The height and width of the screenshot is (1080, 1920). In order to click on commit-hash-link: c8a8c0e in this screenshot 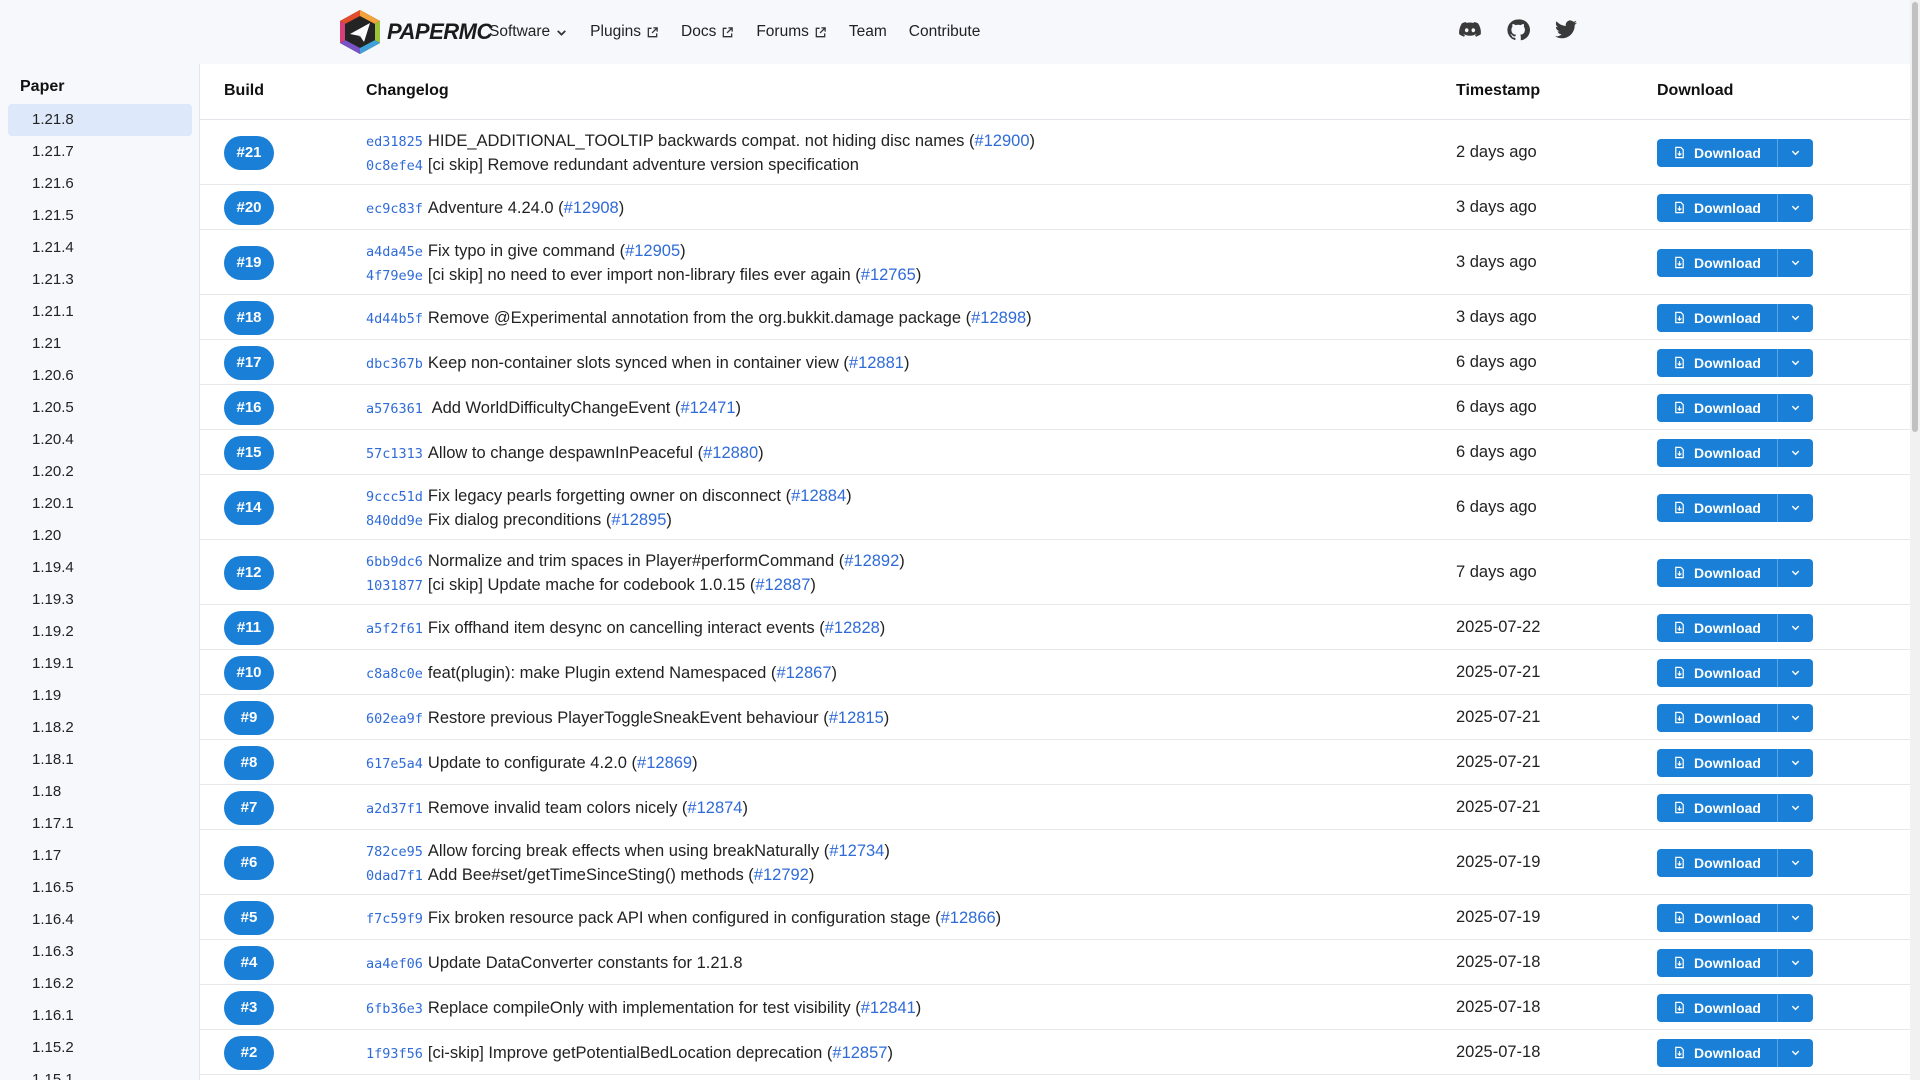, I will do `click(394, 674)`.